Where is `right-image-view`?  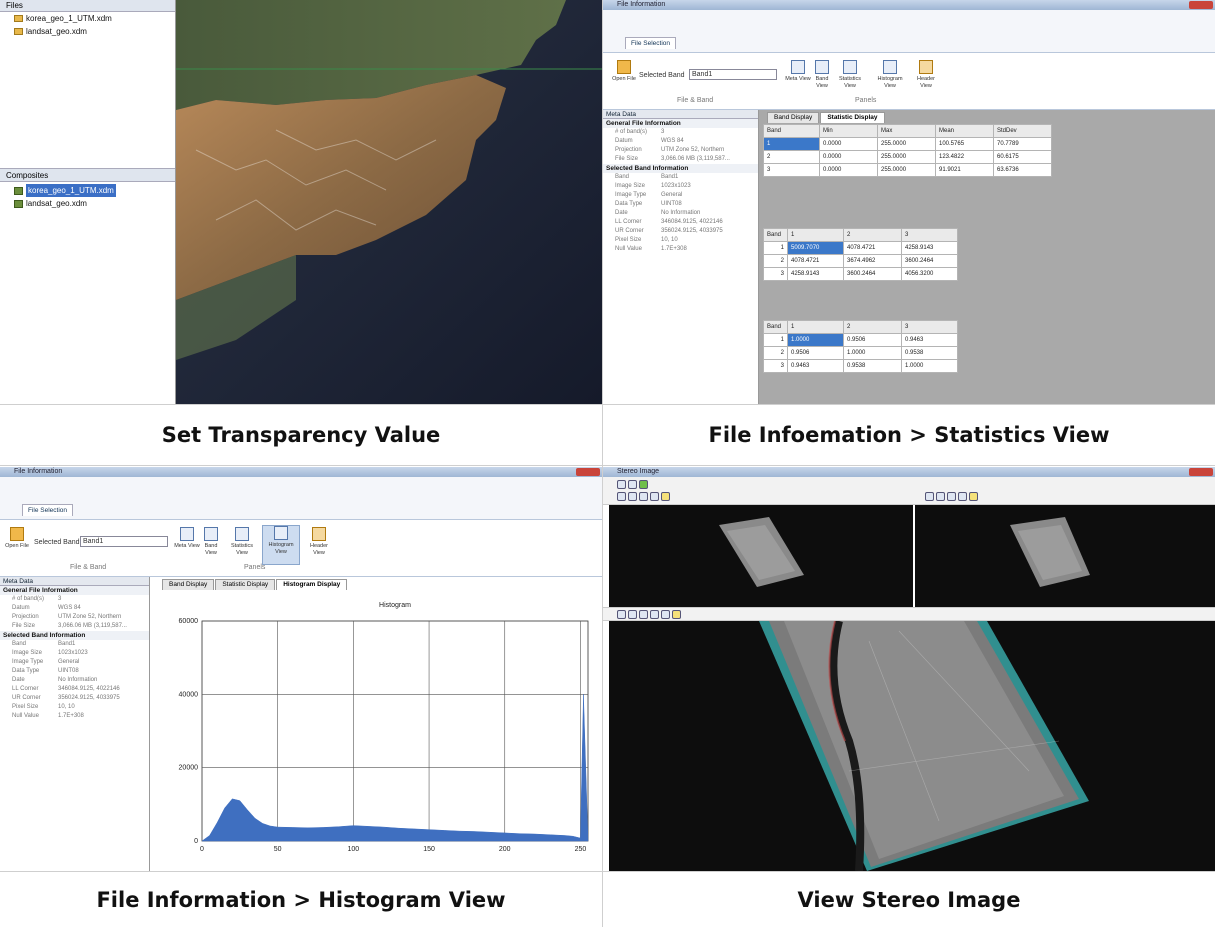
right-image-view is located at coordinates (1065, 556).